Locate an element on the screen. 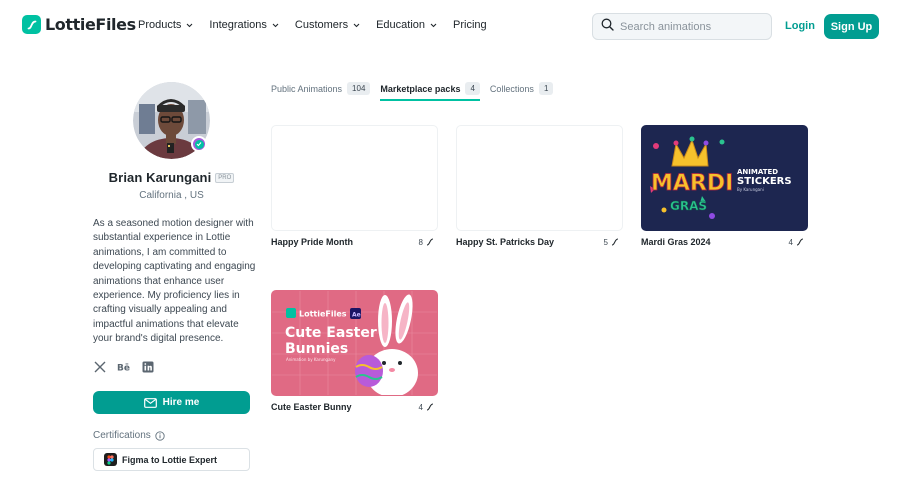  nav-label: Customers is located at coordinates (321, 25).